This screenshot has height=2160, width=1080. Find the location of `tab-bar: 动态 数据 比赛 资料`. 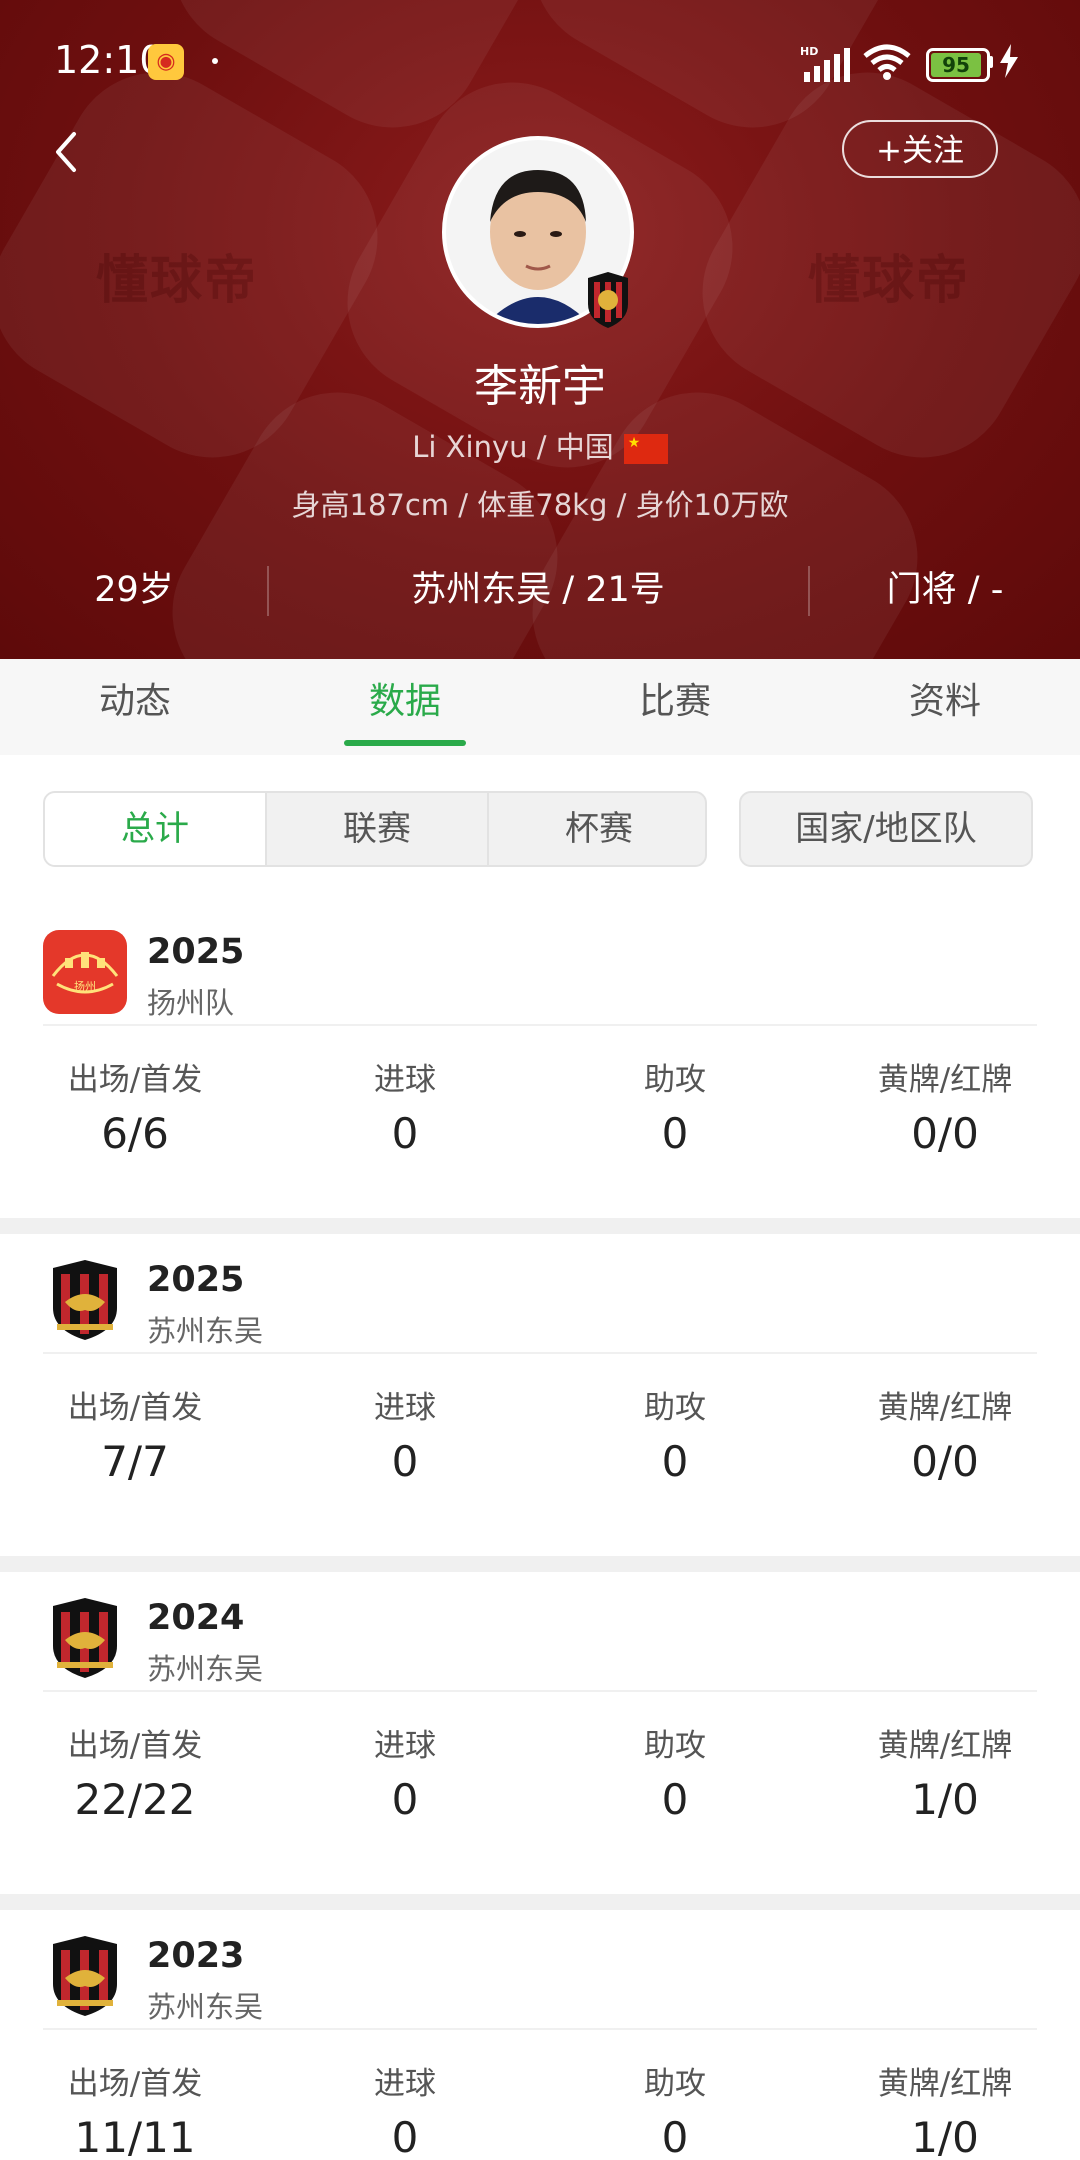

tab-bar: 动态 数据 比赛 资料 is located at coordinates (540, 707).